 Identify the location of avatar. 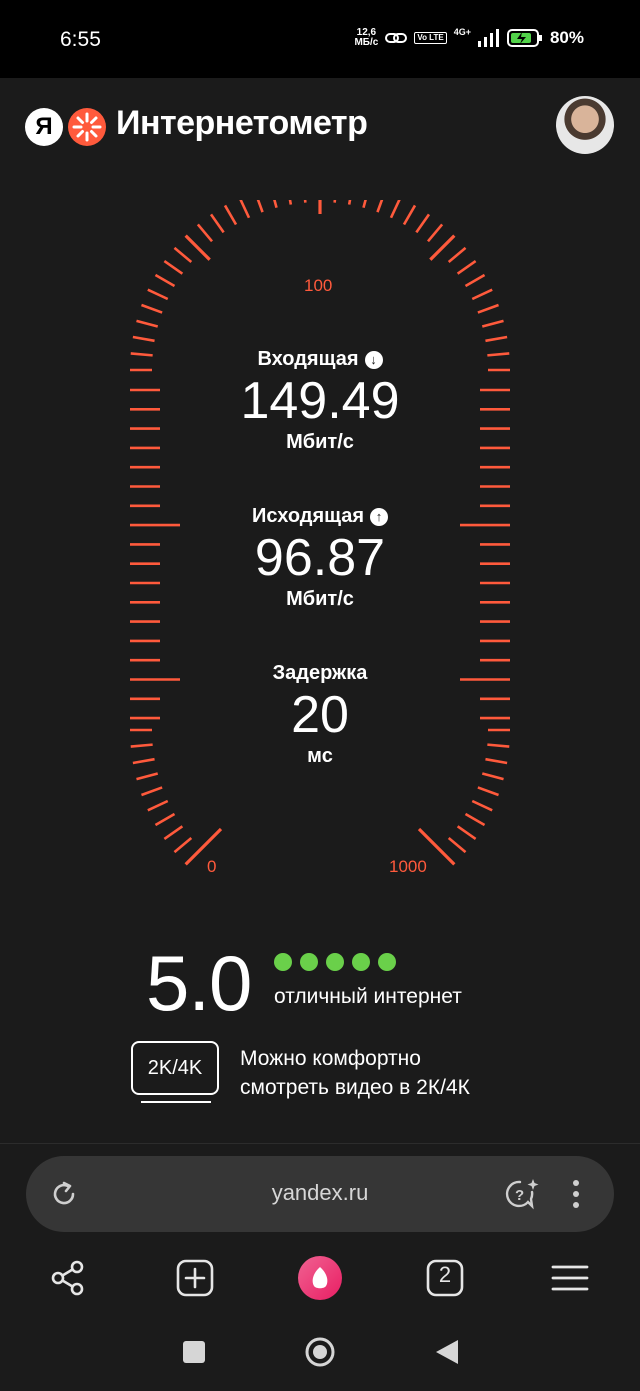
(585, 125).